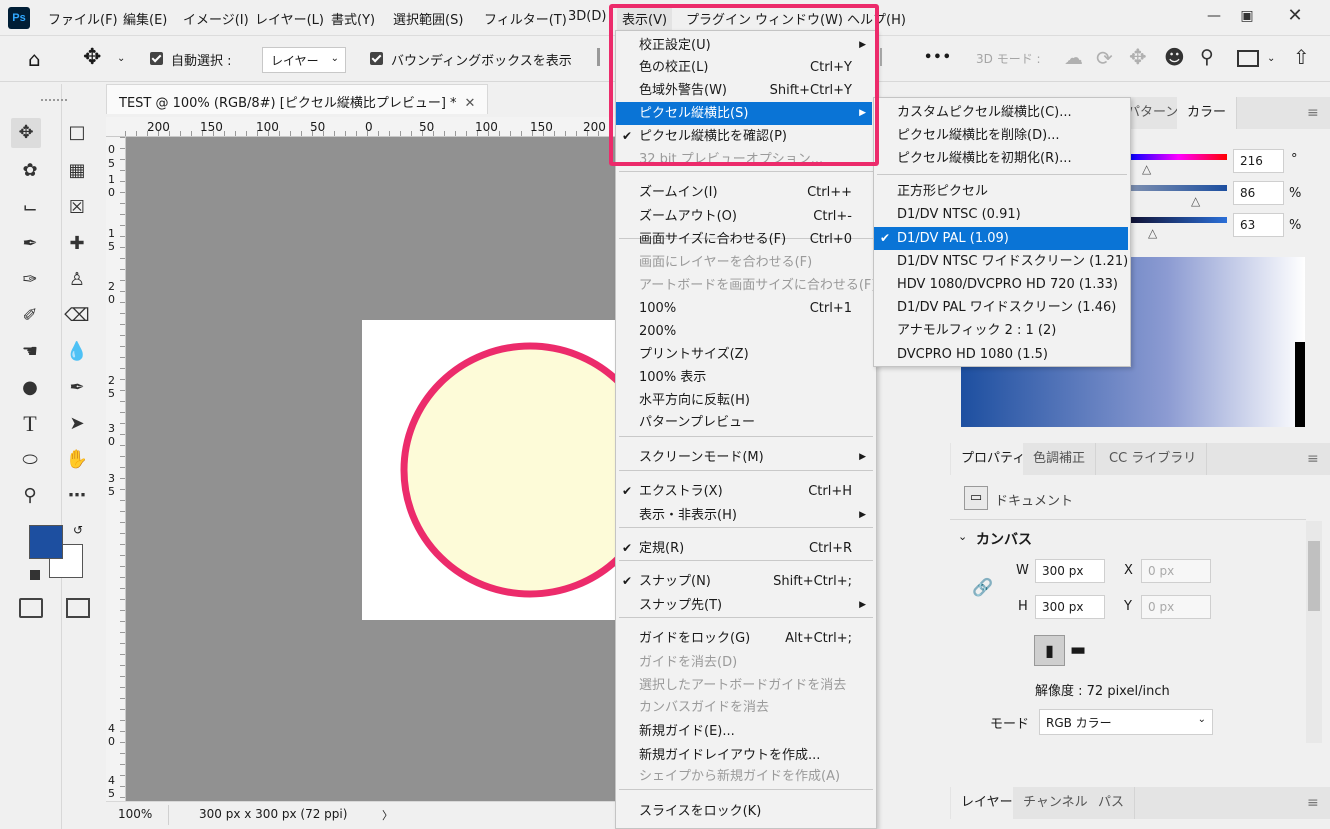 This screenshot has height=829, width=1330. Describe the element at coordinates (1126, 722) in the screenshot. I see `mode-dropdown: RGB カラー ⌄` at that location.